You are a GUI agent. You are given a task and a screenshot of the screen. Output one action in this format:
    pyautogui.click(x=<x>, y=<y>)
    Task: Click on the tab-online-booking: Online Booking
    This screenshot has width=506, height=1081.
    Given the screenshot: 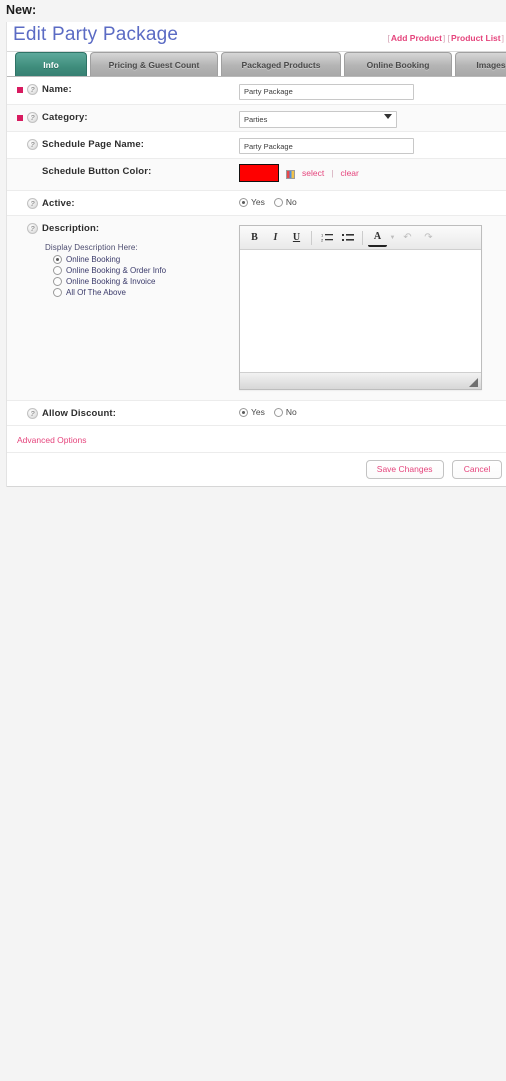 What is the action you would take?
    pyautogui.click(x=398, y=64)
    